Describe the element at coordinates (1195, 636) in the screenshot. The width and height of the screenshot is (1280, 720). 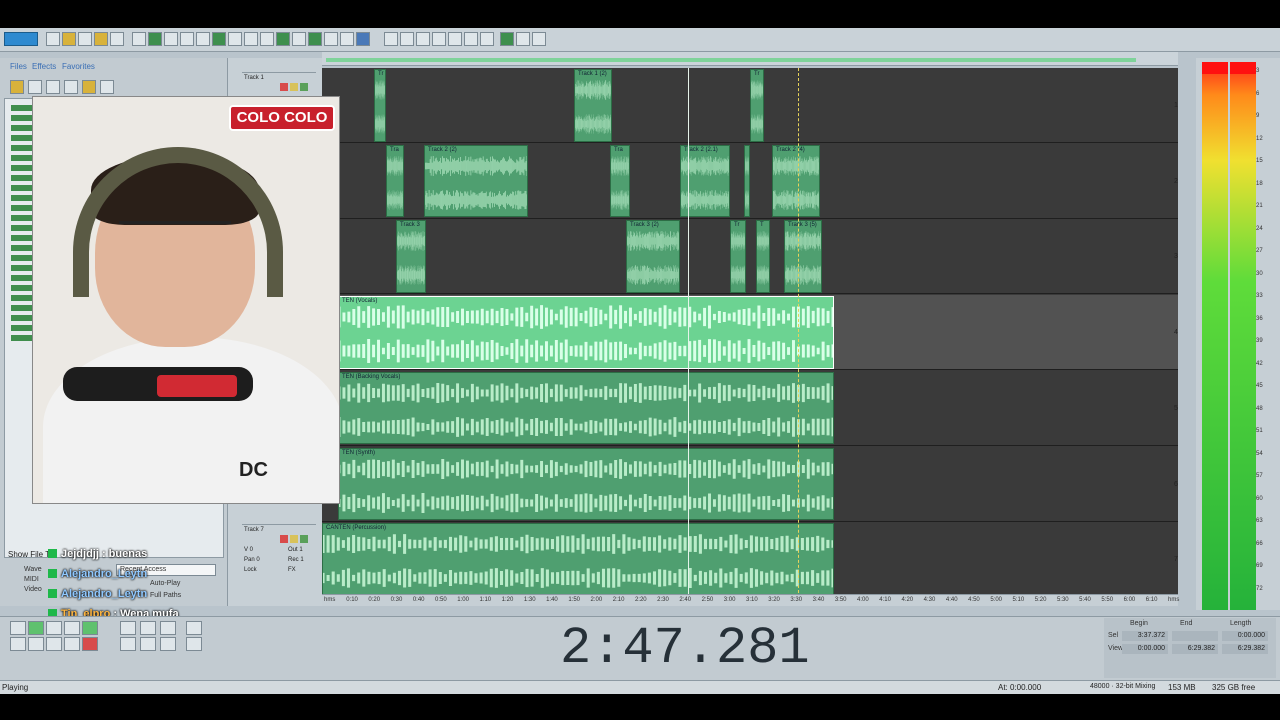
I see `sel-end-field` at that location.